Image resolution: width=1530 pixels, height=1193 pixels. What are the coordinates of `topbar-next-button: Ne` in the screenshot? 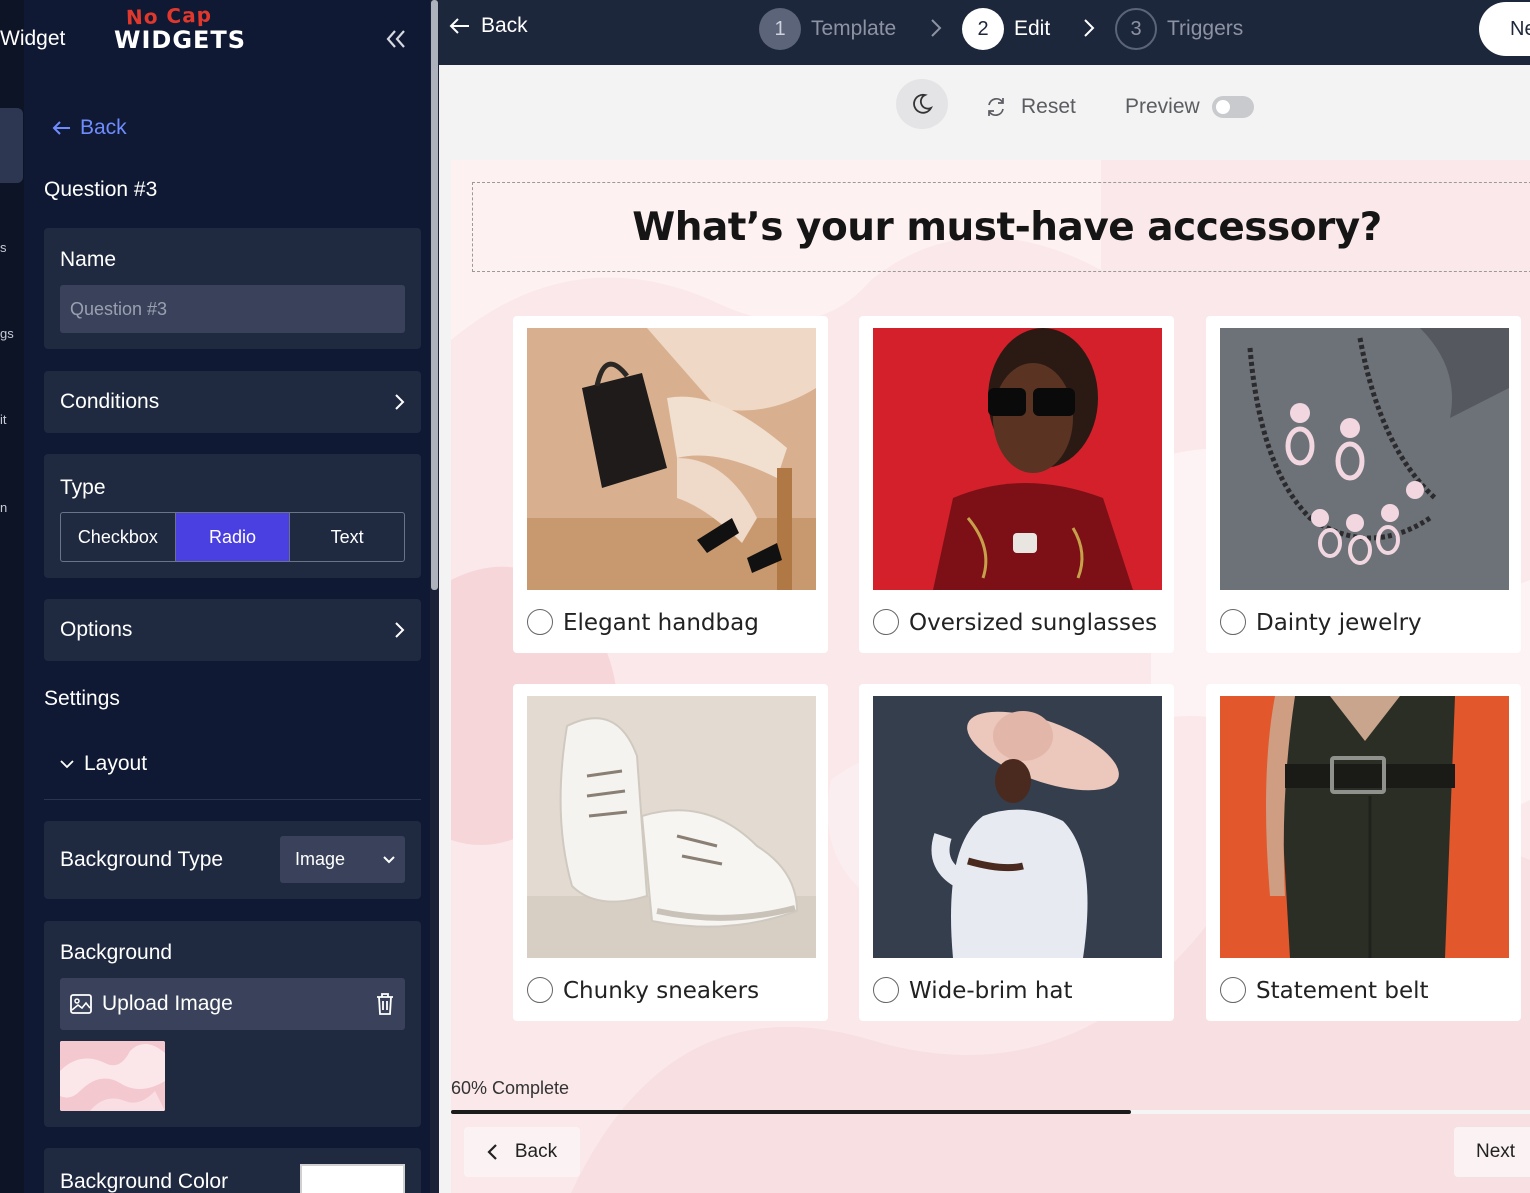 It's located at (1504, 29).